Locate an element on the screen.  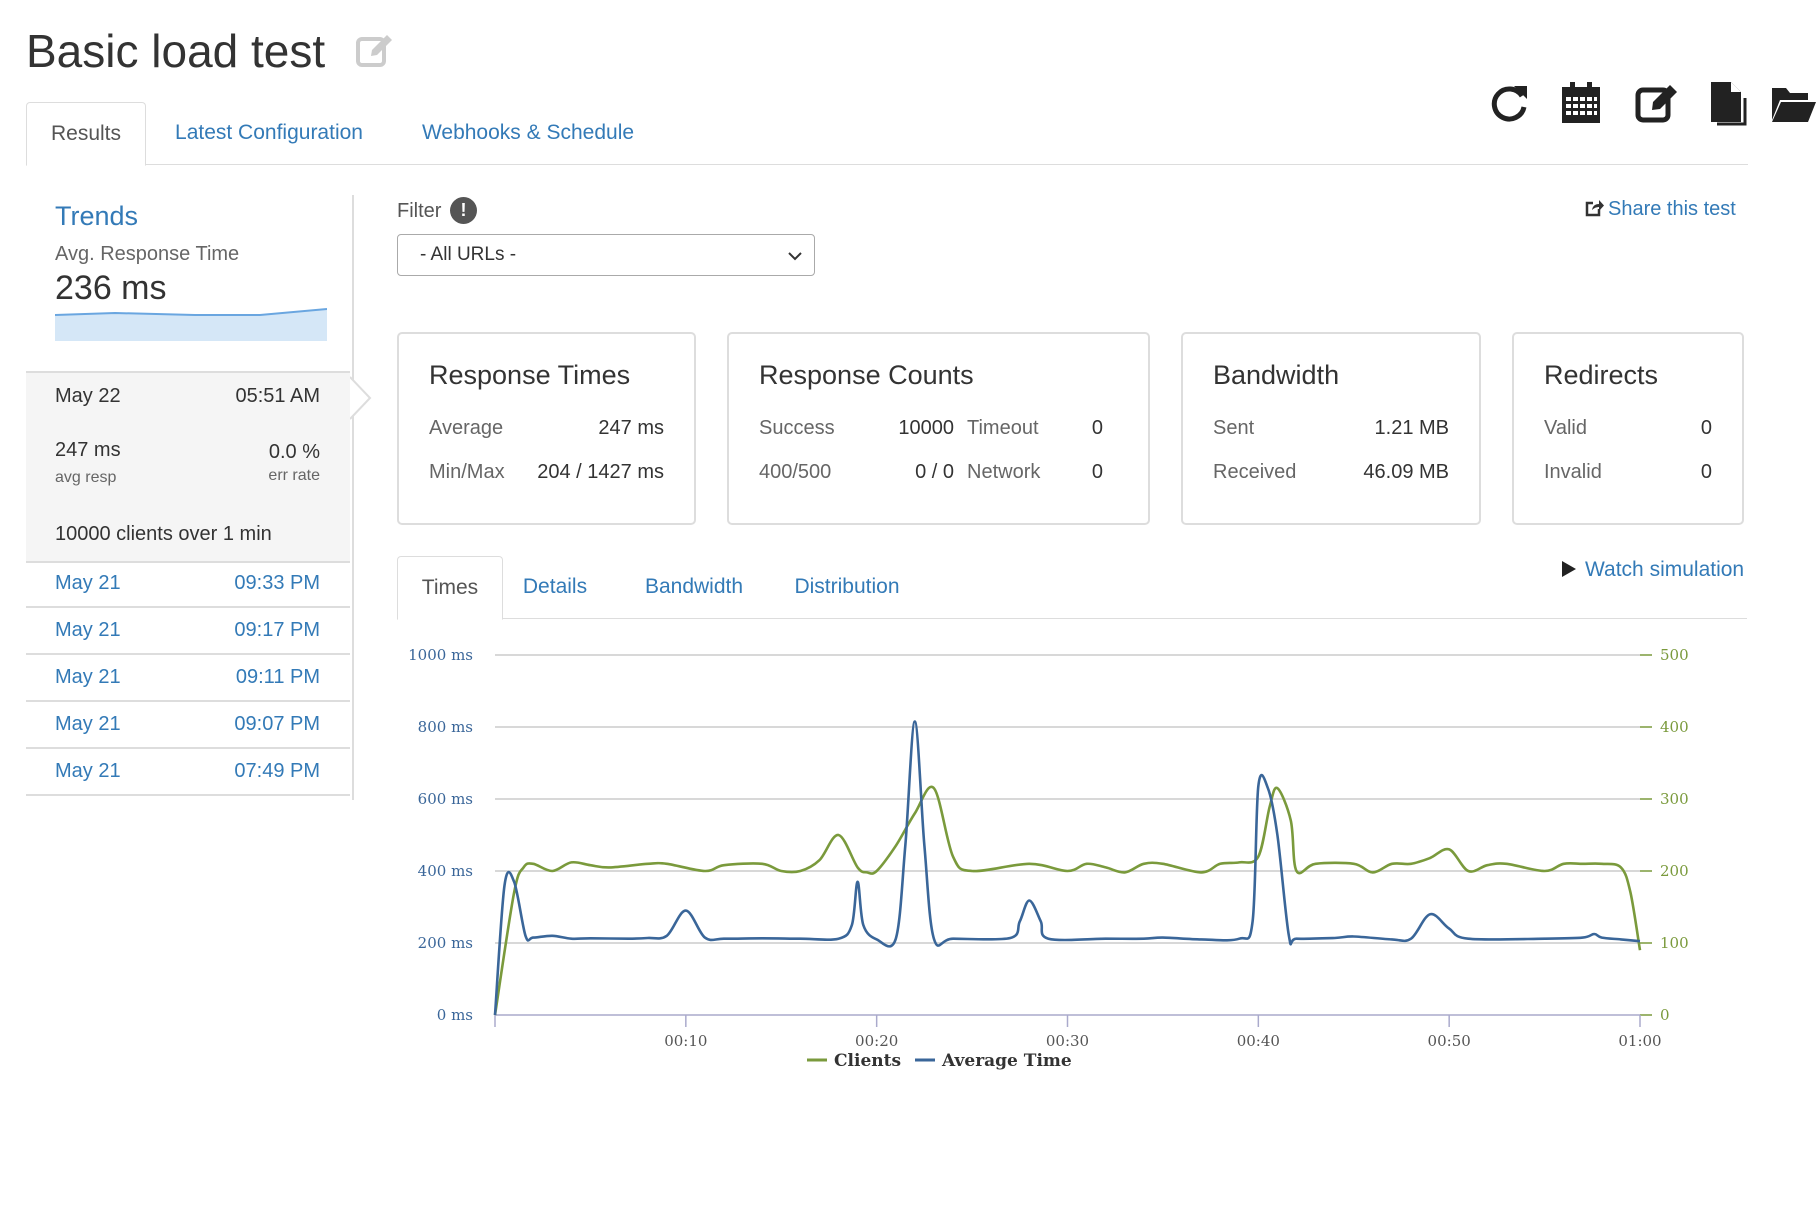
tab-bandwidth: Bandwidth is located at coordinates (694, 587).